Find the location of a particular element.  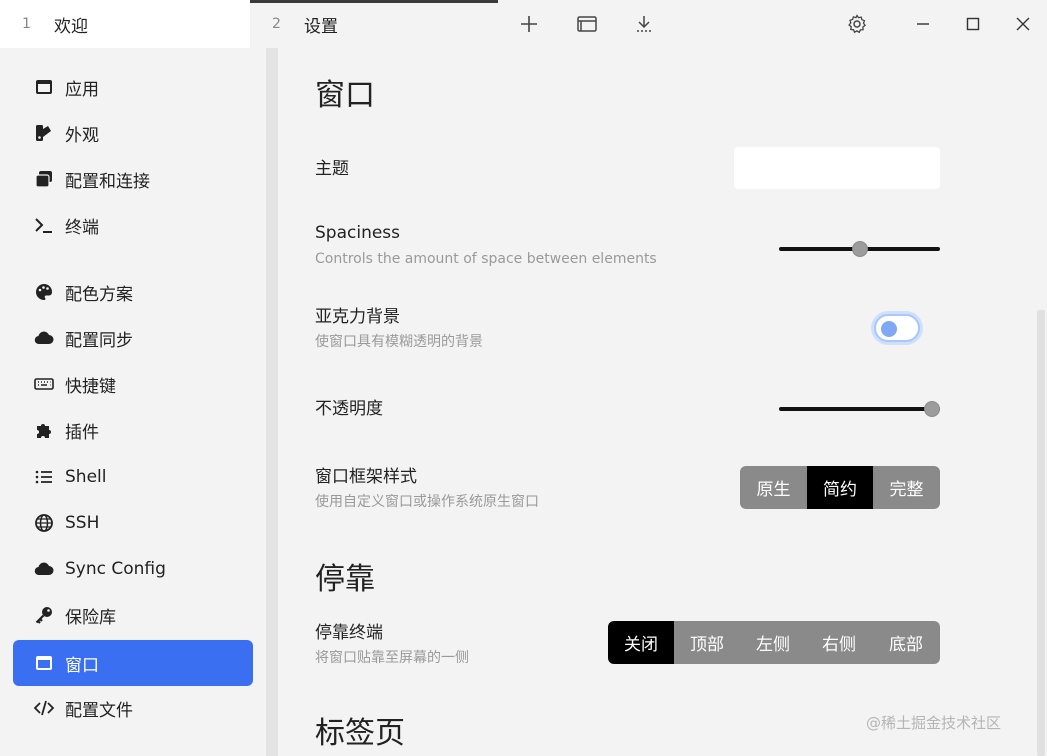

opacity-slider is located at coordinates (859, 409).